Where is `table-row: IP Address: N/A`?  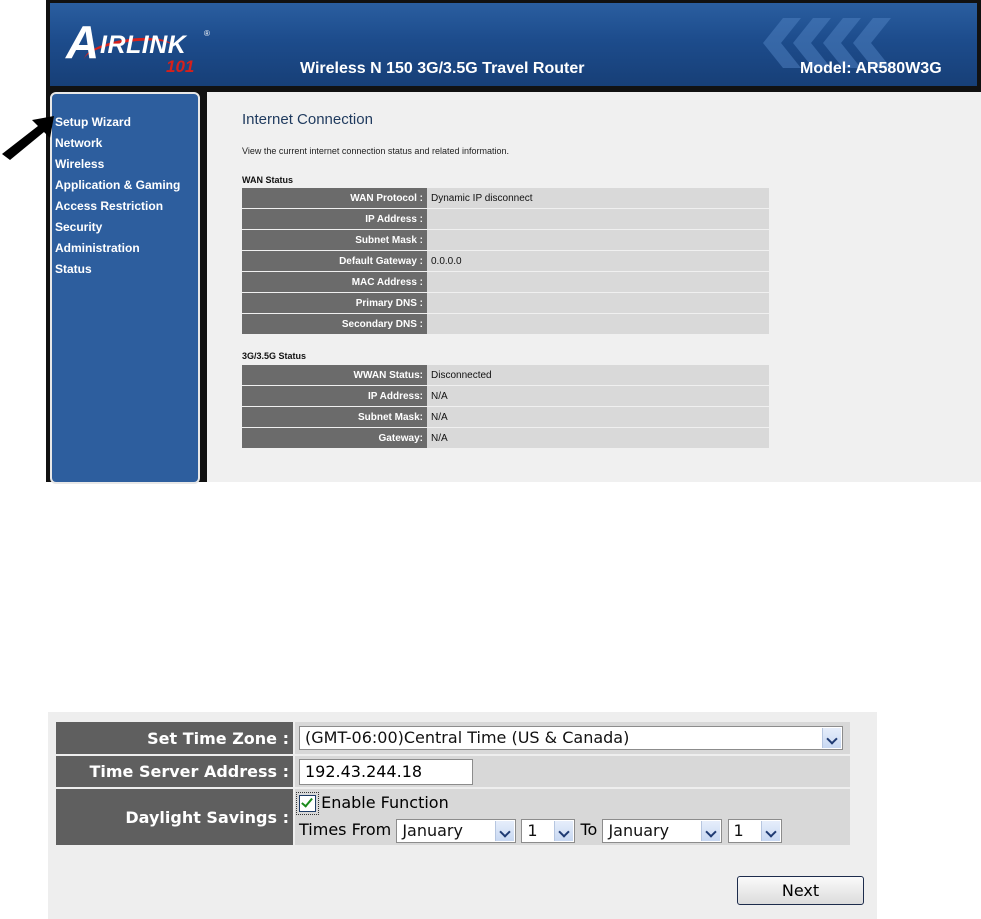
table-row: IP Address: N/A is located at coordinates (505, 396).